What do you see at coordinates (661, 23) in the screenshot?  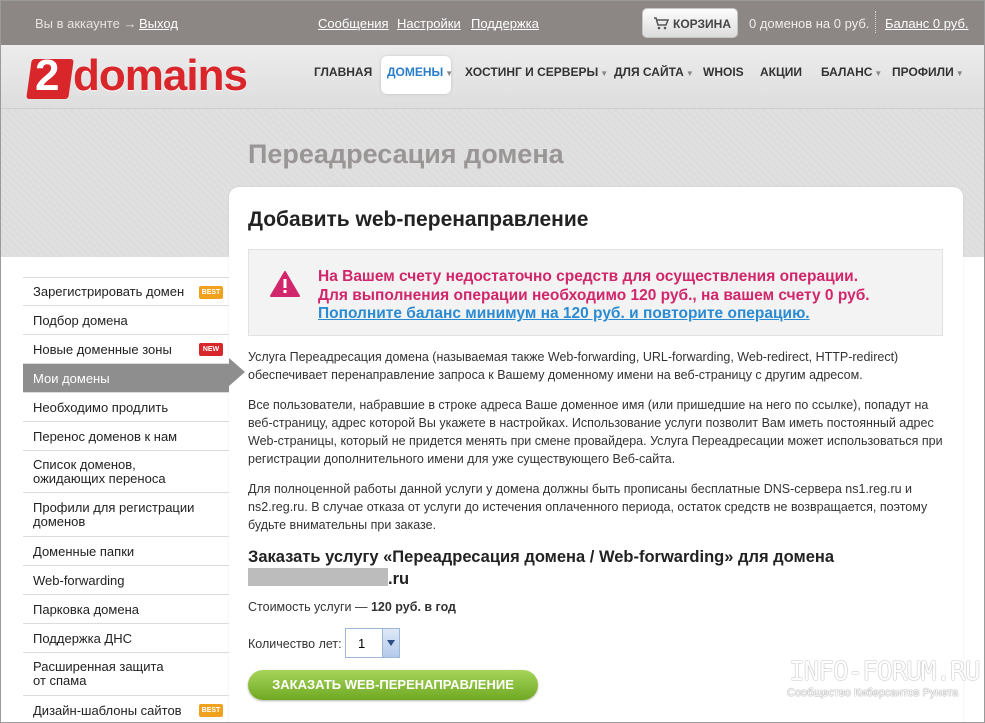 I see `cart-icon` at bounding box center [661, 23].